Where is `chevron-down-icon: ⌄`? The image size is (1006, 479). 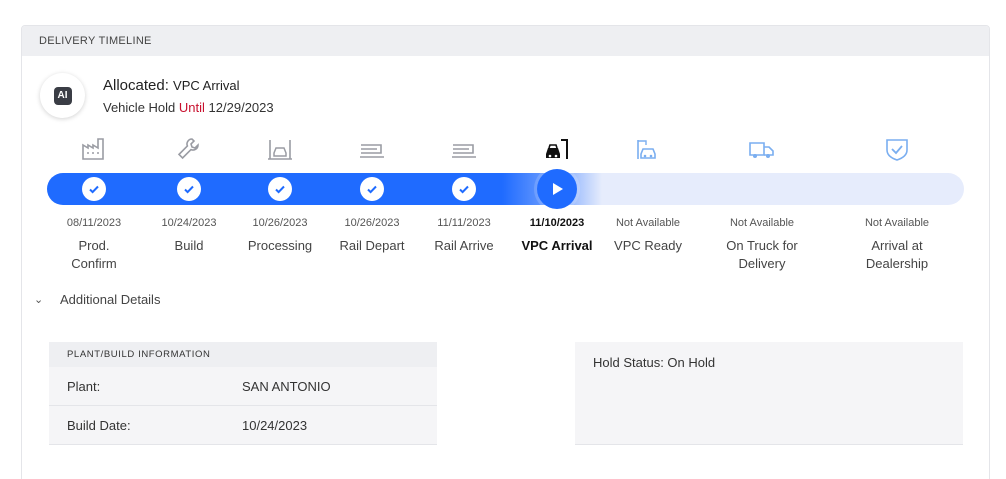 chevron-down-icon: ⌄ is located at coordinates (39, 300).